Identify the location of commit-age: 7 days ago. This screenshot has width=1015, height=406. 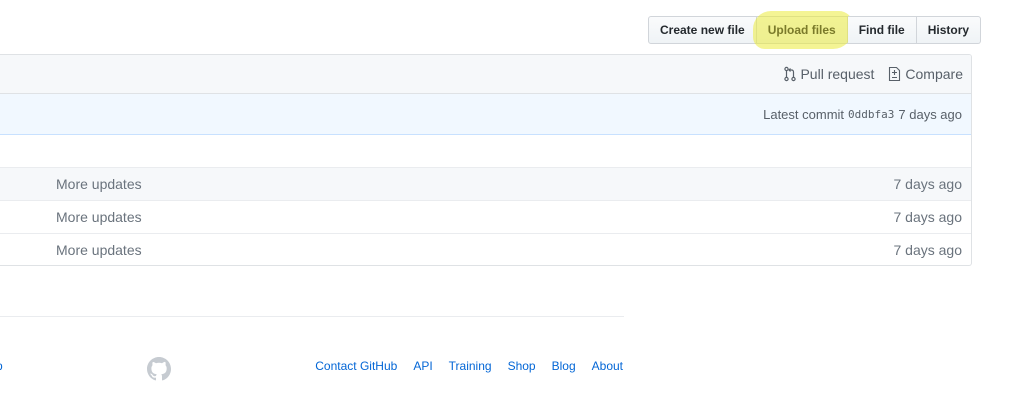
(930, 114).